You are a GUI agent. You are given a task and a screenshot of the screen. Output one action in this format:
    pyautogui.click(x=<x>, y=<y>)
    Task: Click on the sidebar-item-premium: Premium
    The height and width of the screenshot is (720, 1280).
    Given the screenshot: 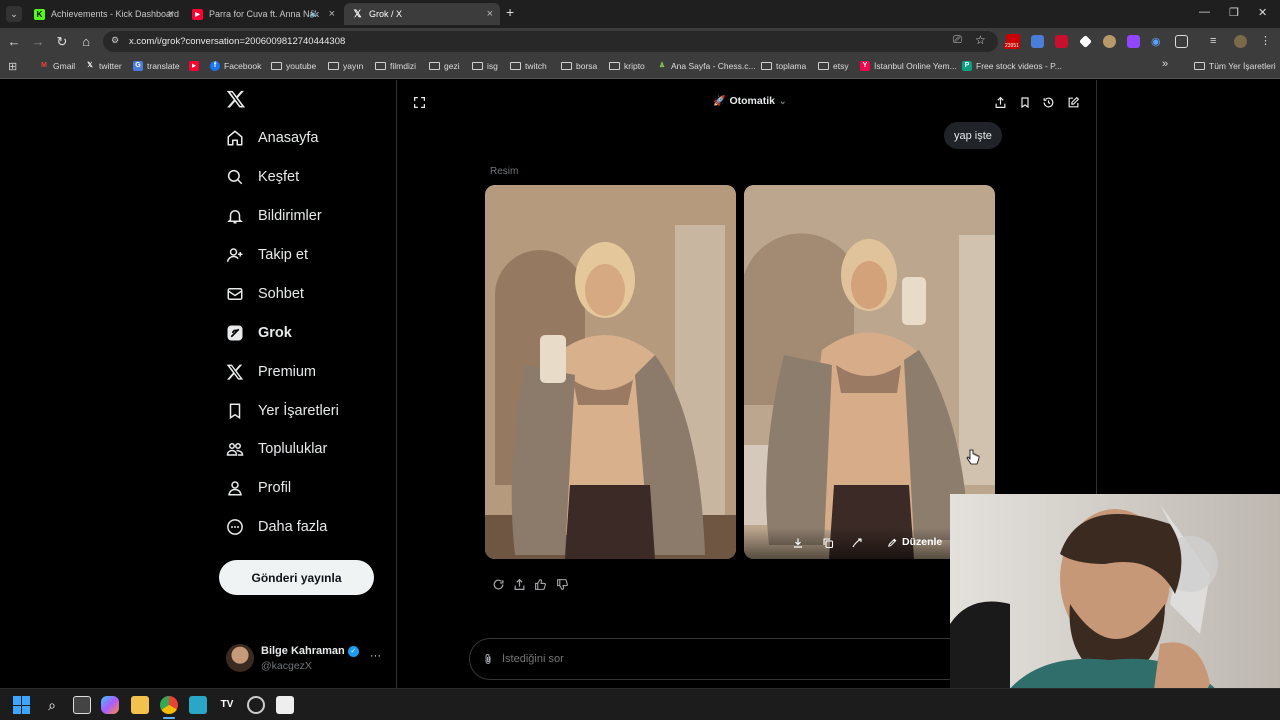 What is the action you would take?
    pyautogui.click(x=271, y=372)
    